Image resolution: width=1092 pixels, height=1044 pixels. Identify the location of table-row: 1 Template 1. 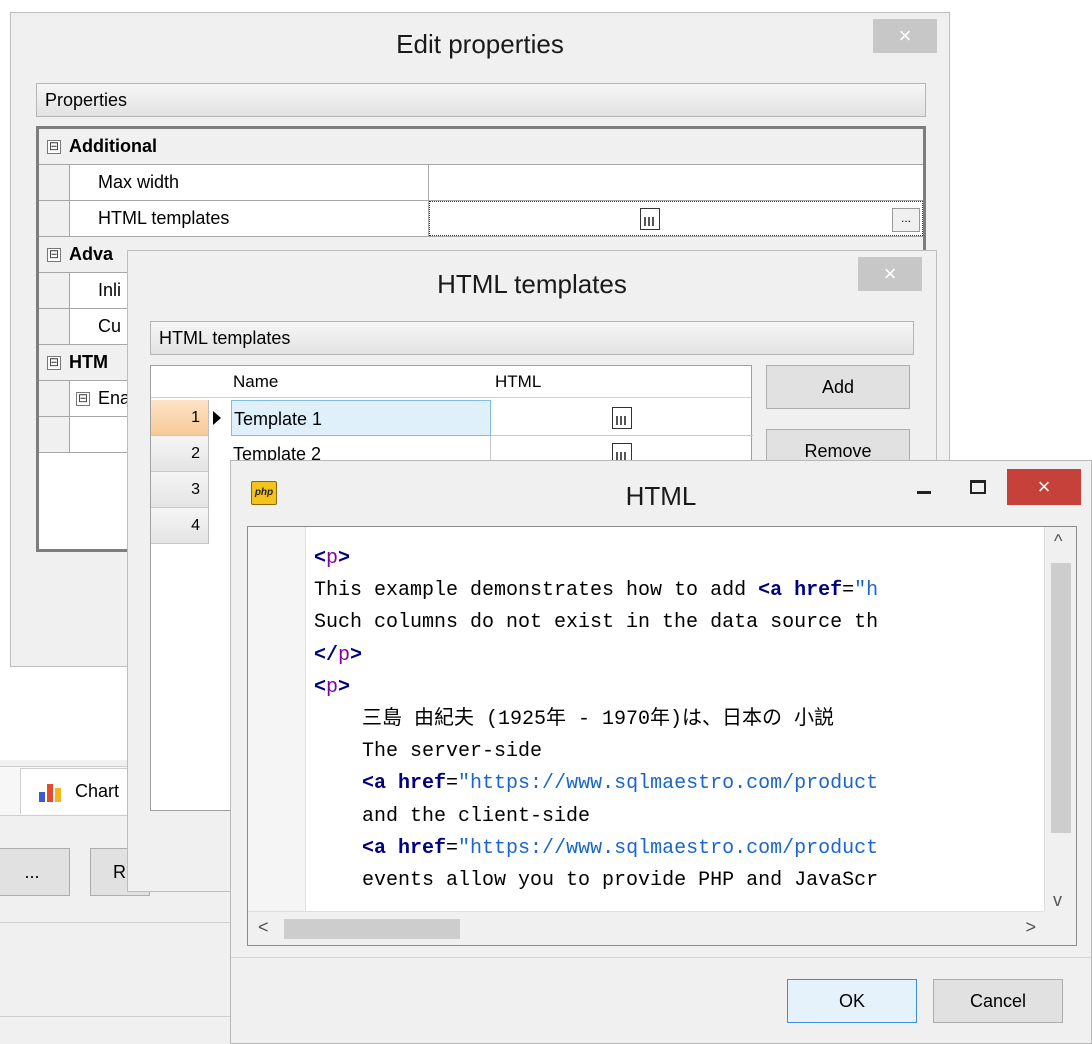
(452, 418).